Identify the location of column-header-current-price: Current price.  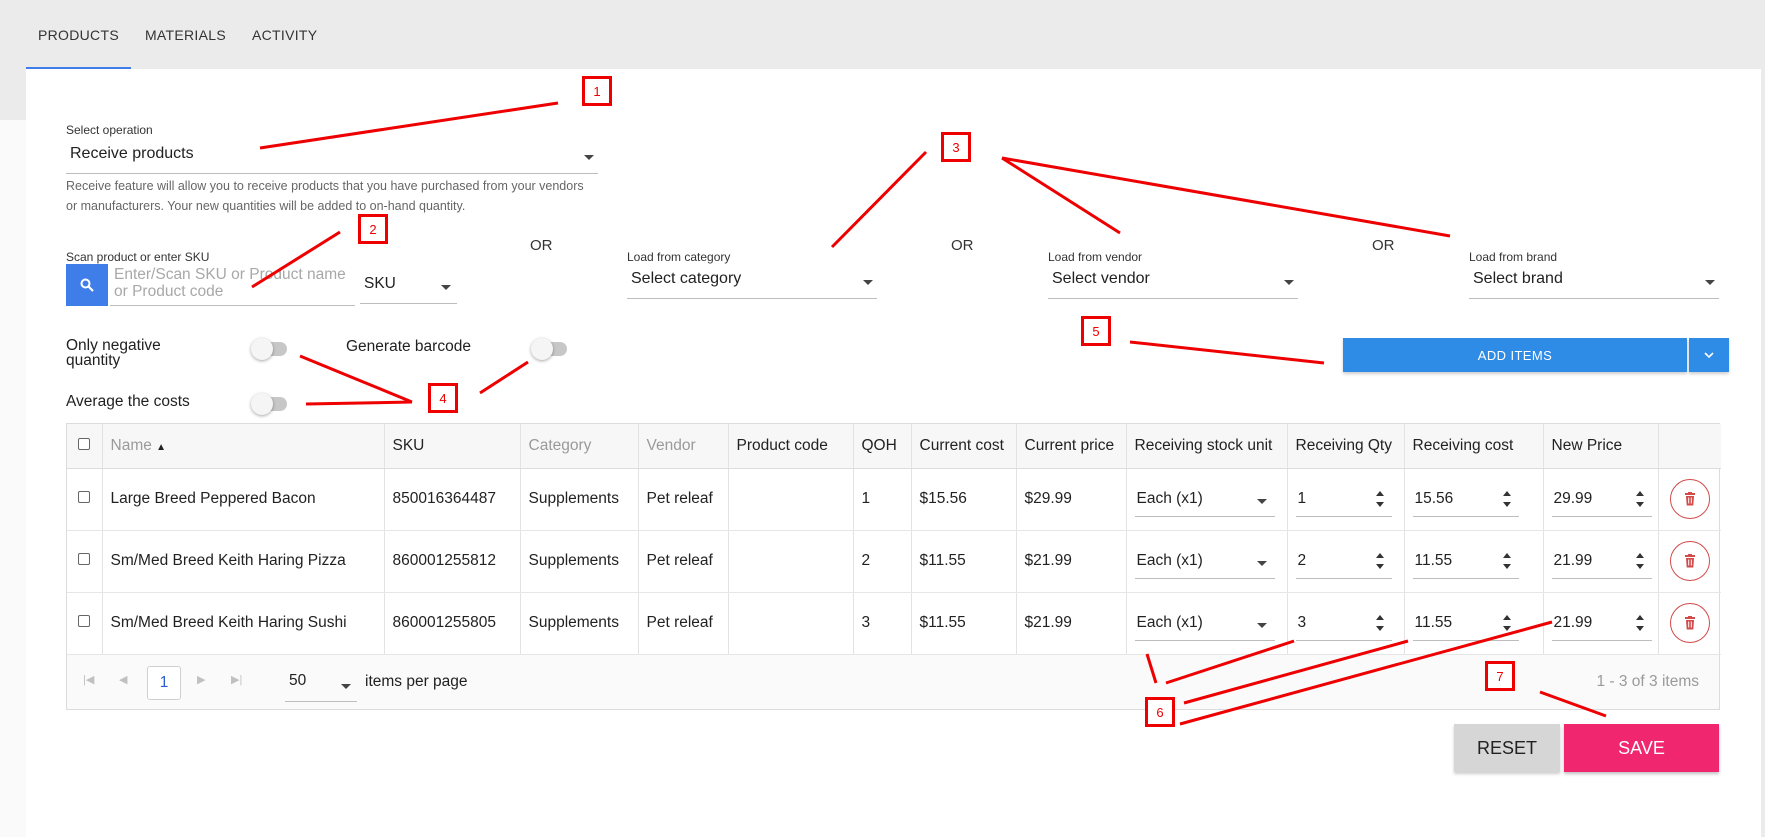
(1071, 446).